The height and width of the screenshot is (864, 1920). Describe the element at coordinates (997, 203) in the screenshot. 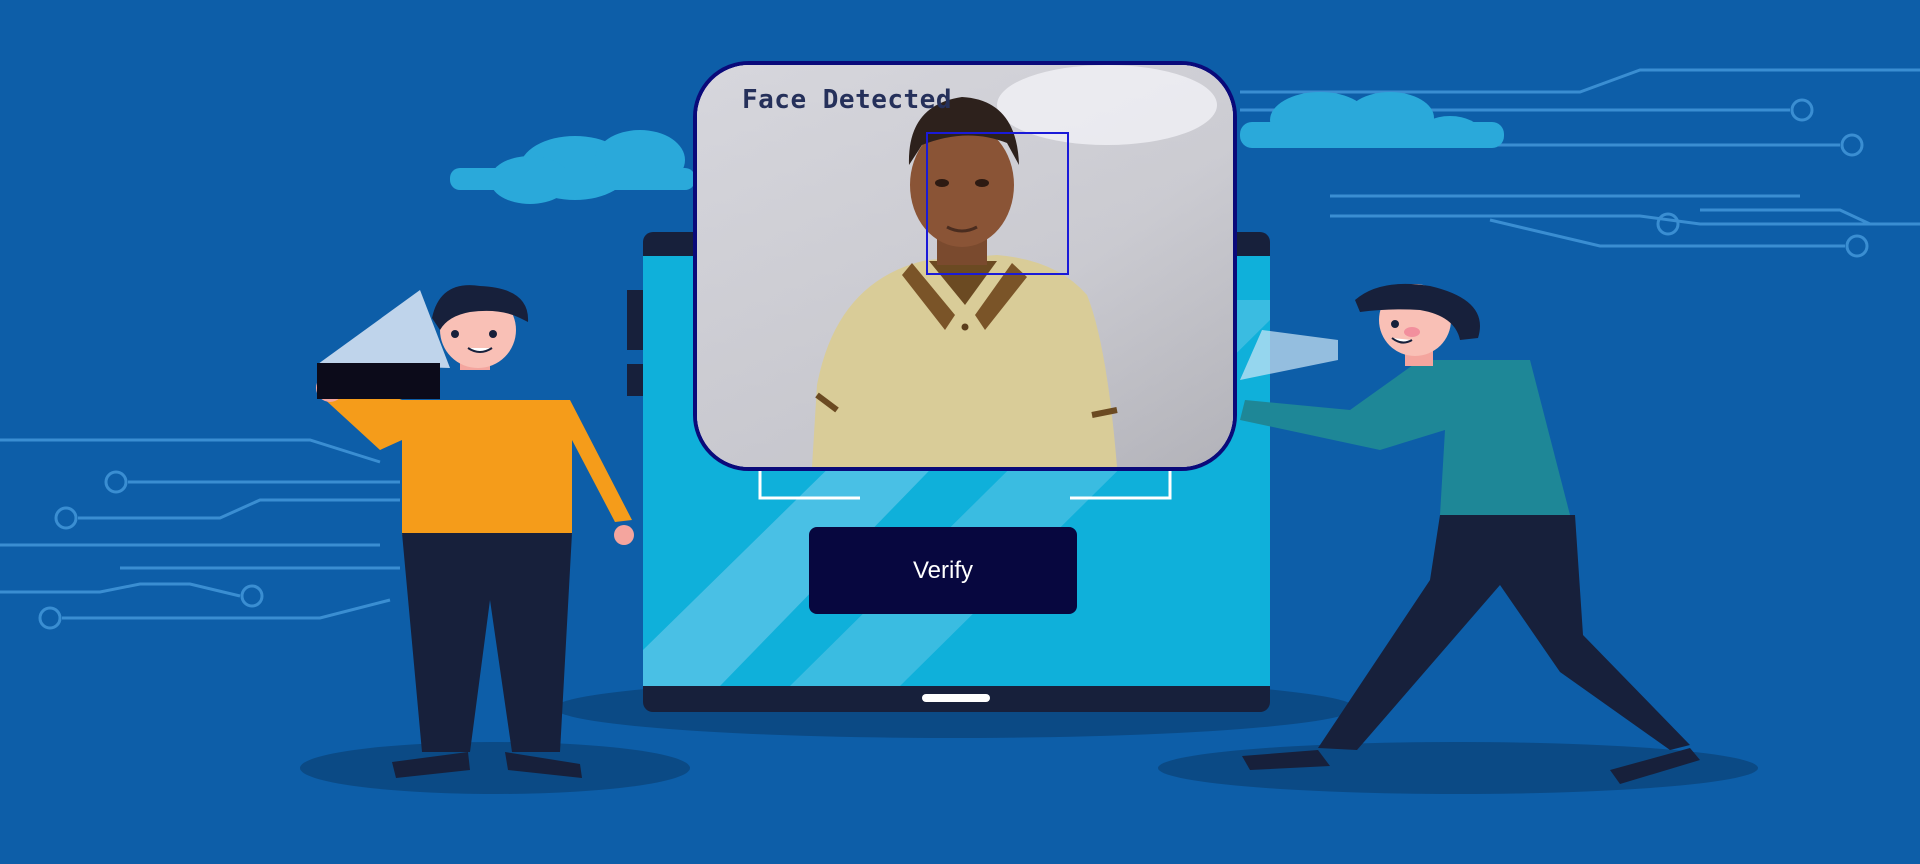

I see `face-bounding-box` at that location.